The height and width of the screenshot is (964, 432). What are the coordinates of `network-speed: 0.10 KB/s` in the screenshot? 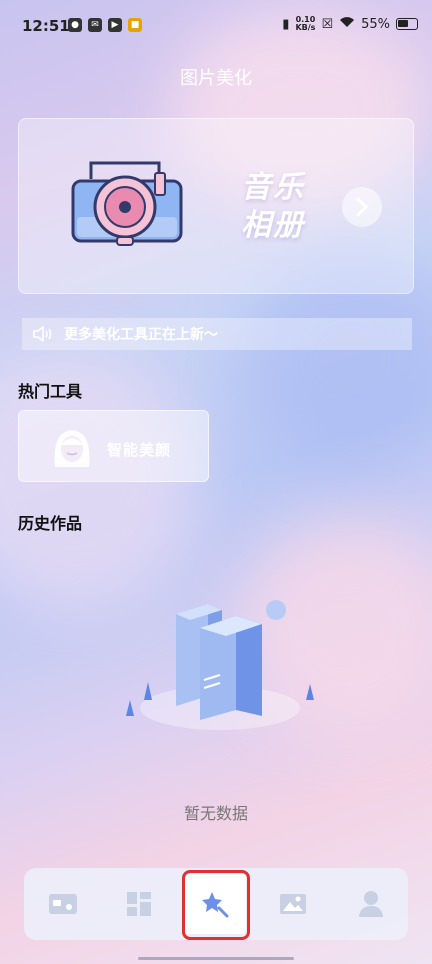 It's located at (305, 24).